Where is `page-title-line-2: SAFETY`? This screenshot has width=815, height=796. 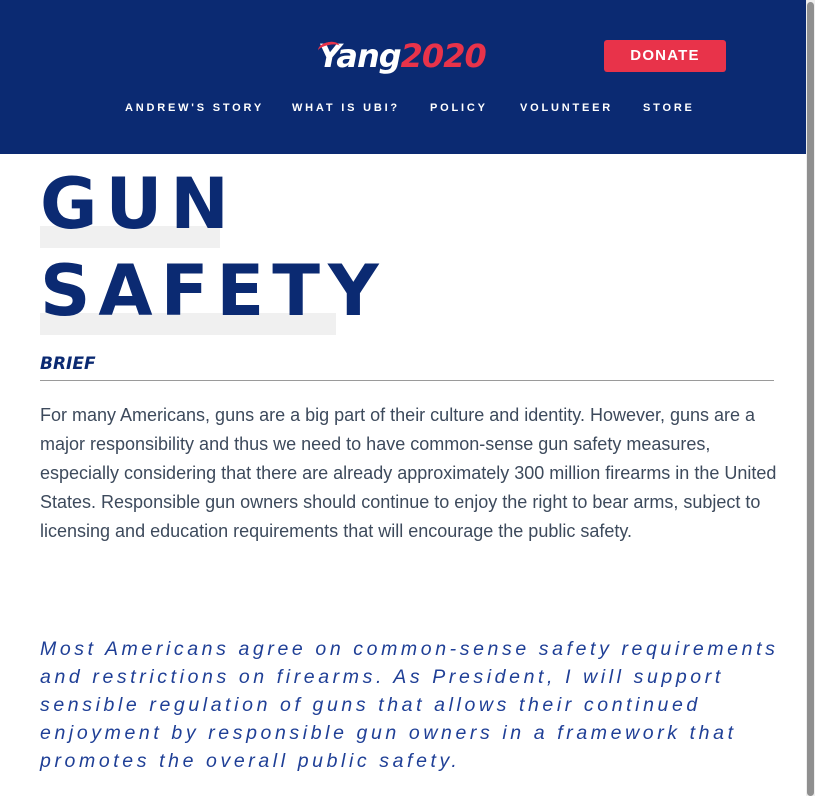 page-title-line-2: SAFETY is located at coordinates (213, 292).